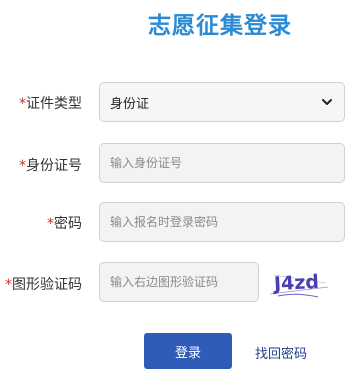 The image size is (356, 381). Describe the element at coordinates (130, 104) in the screenshot. I see `id-type-selected-value: 身份证` at that location.